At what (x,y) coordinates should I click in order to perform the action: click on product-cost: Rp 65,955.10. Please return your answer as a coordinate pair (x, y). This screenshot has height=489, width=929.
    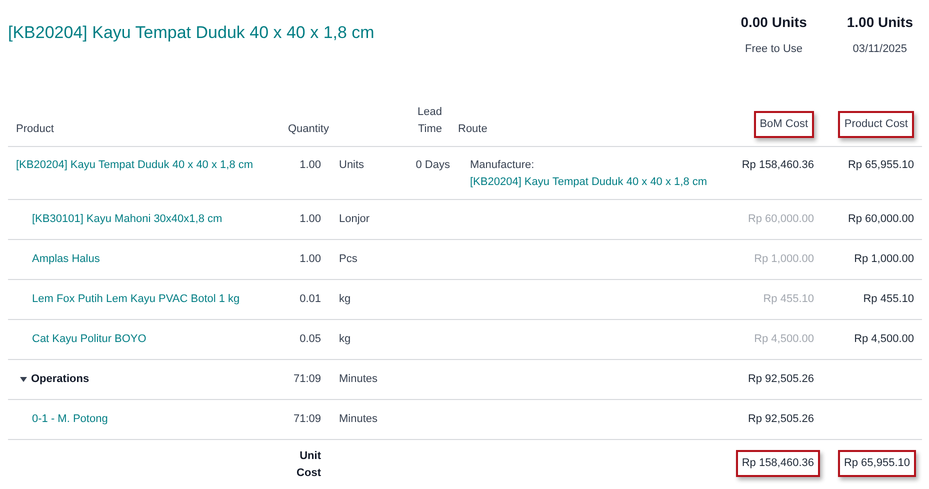
    Looking at the image, I should click on (881, 164).